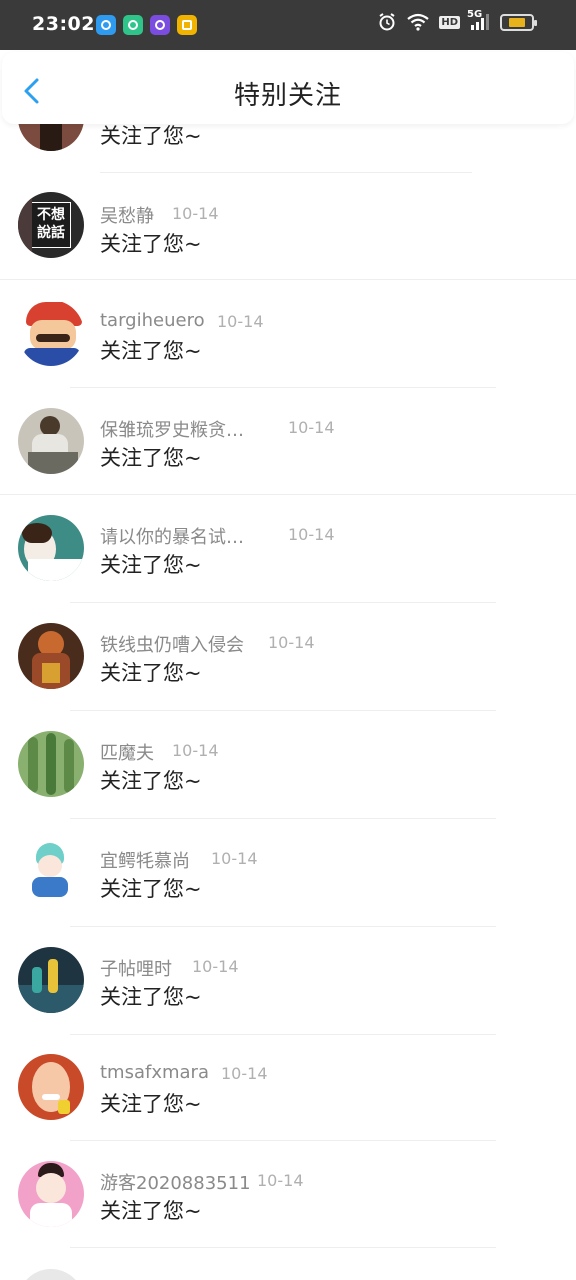 This screenshot has width=576, height=1280. I want to click on wallet-app-icon, so click(187, 25).